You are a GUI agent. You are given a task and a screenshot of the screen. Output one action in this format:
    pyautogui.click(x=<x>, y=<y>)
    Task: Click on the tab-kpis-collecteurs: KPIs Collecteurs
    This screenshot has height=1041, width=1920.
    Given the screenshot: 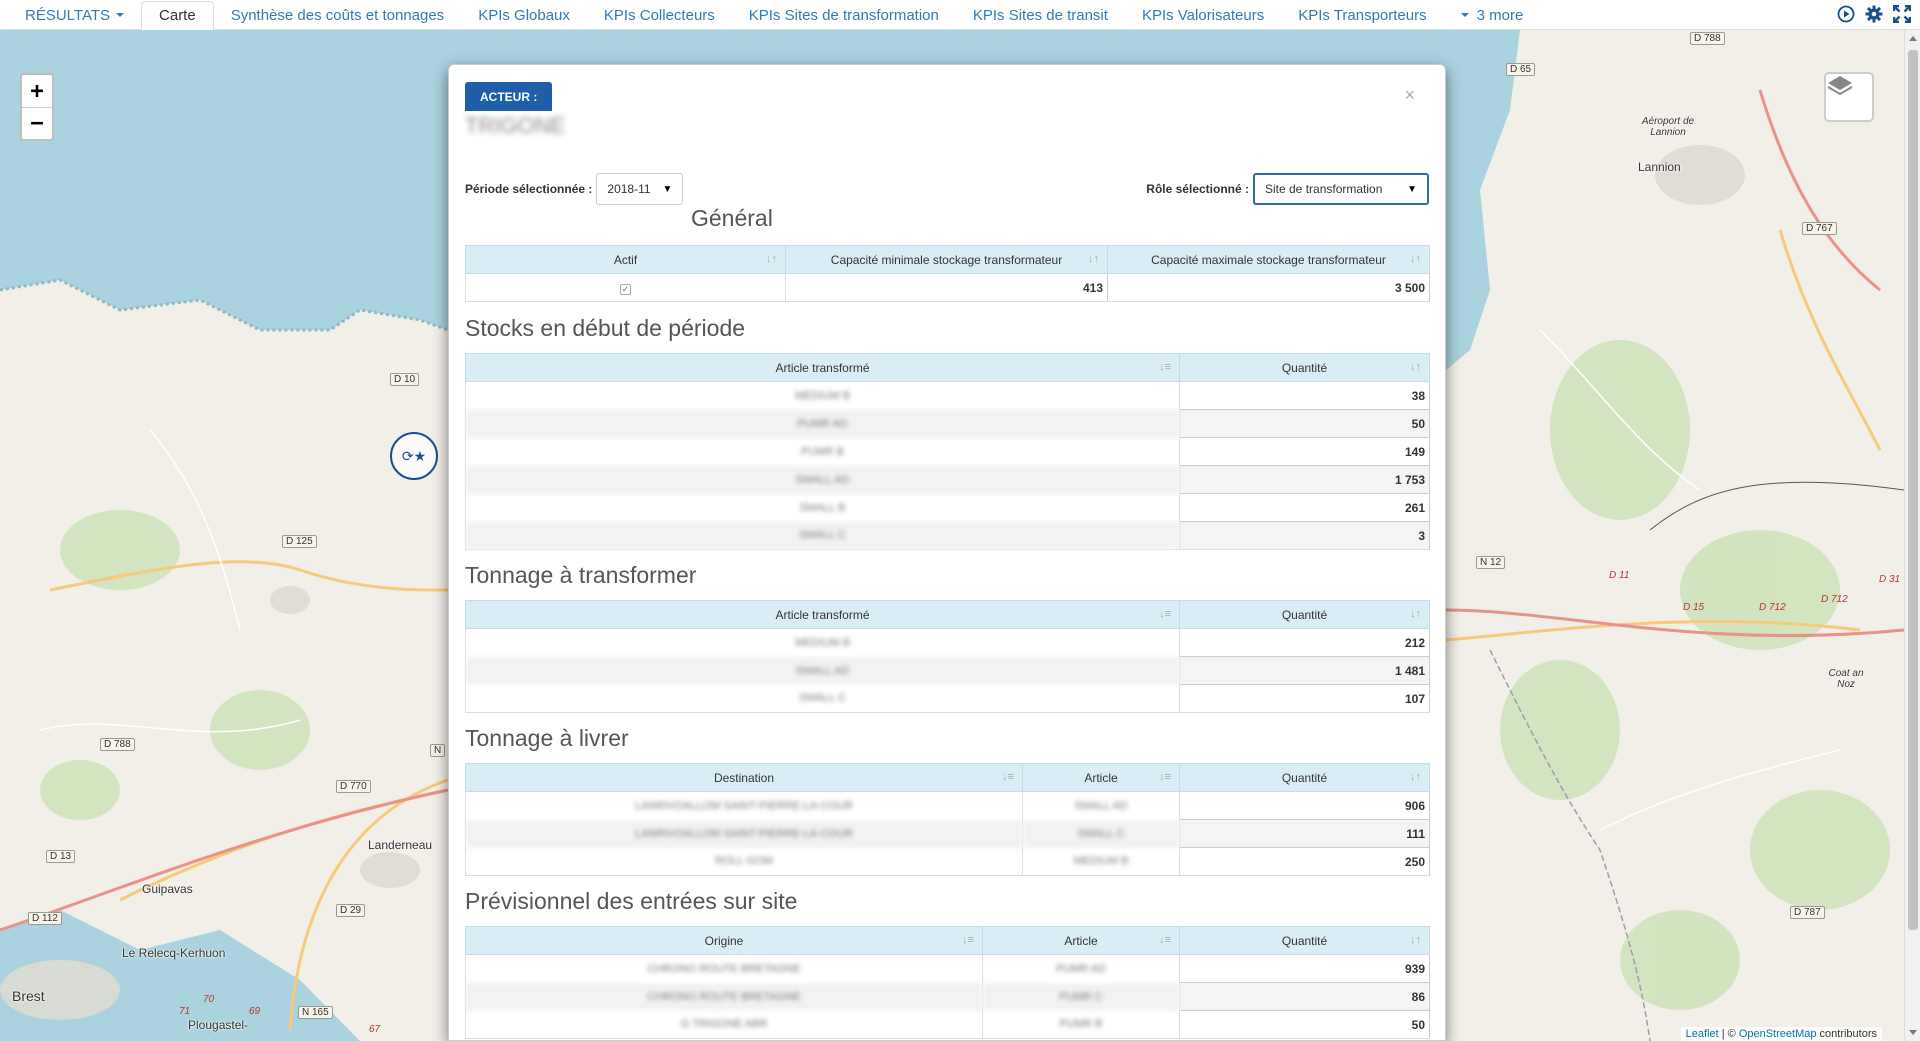 What is the action you would take?
    pyautogui.click(x=659, y=15)
    